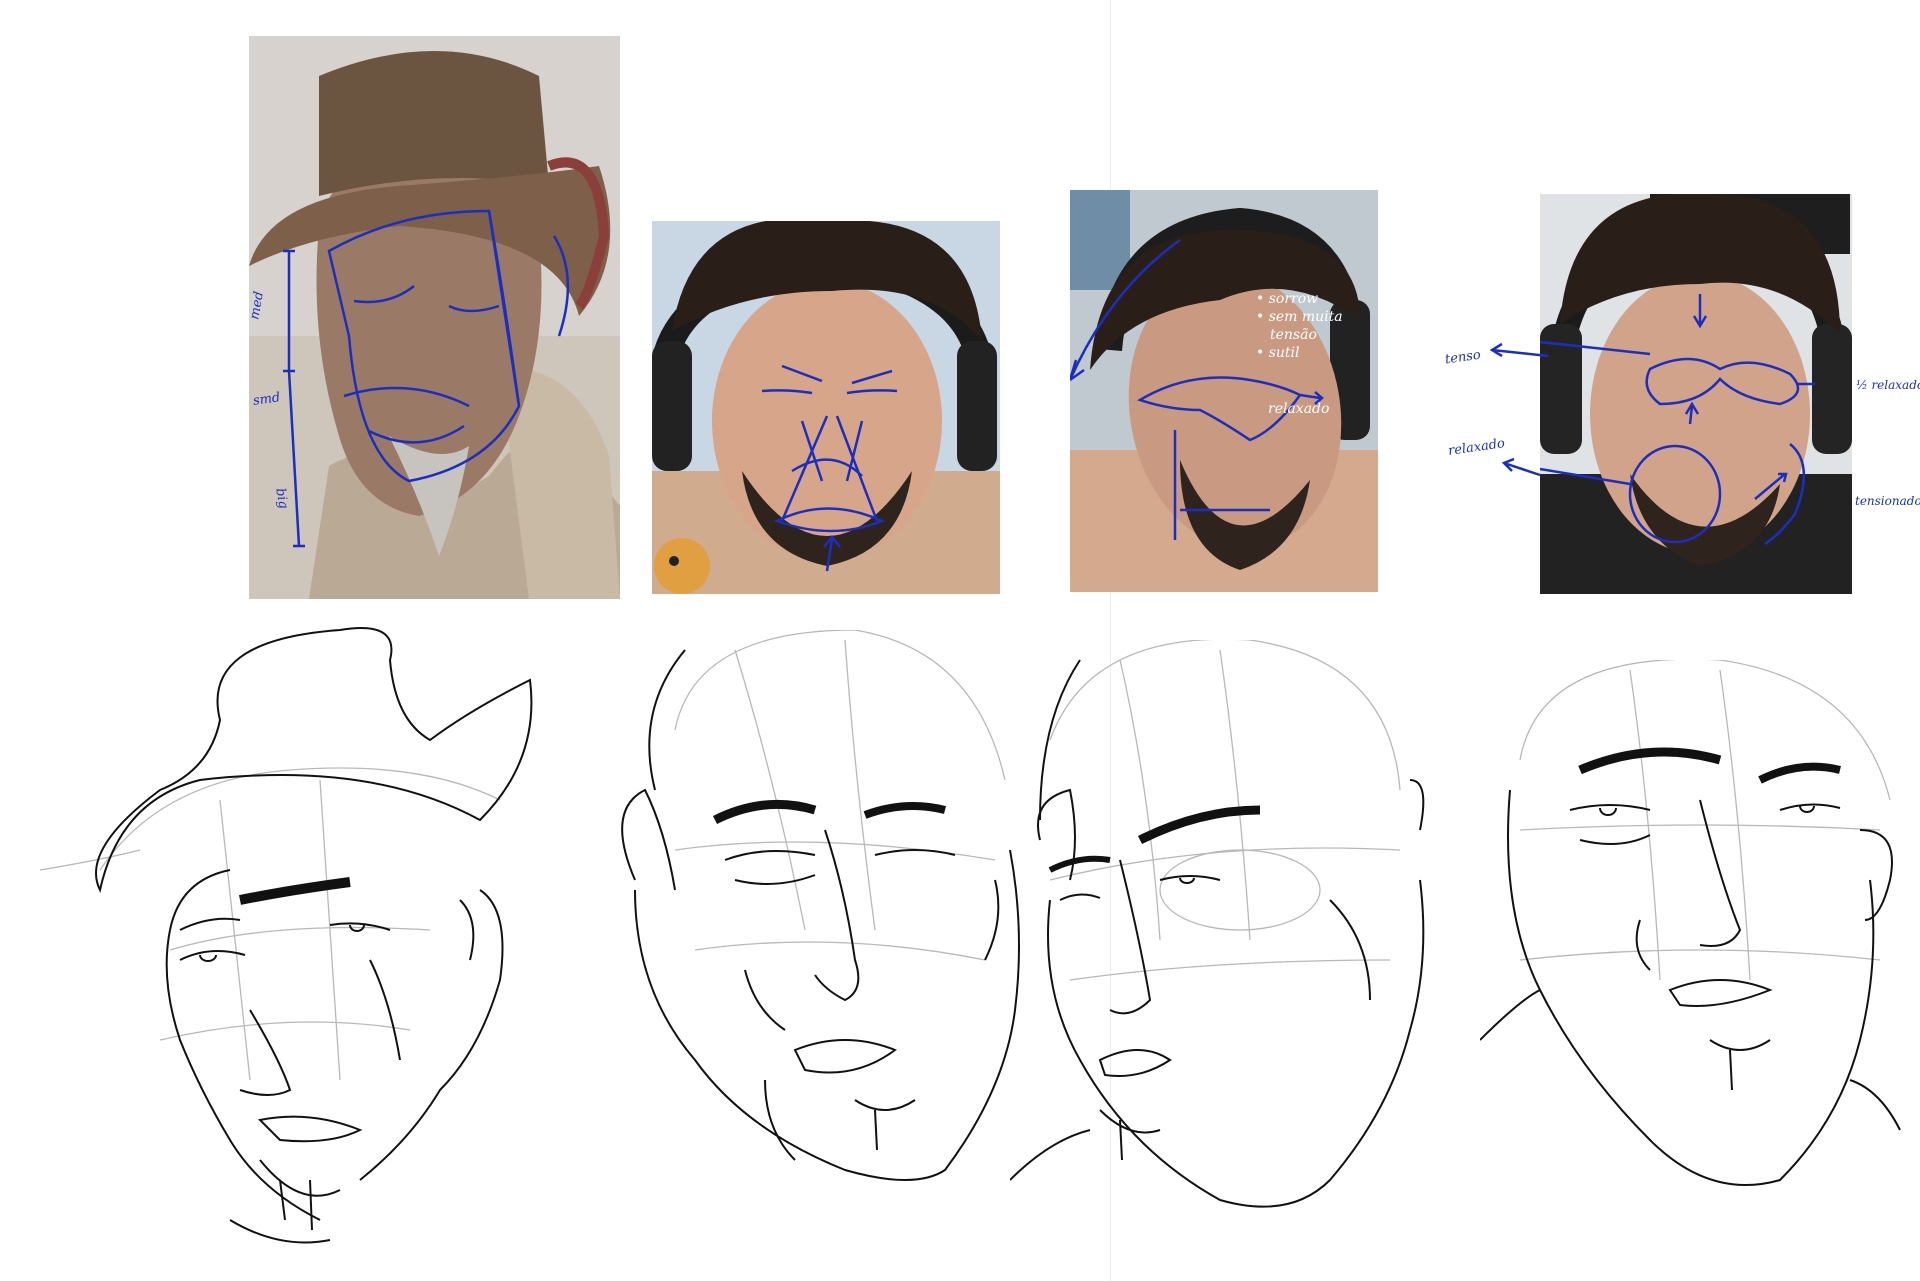  What do you see at coordinates (1887, 501) in the screenshot?
I see `label-tensionado: tensionado` at bounding box center [1887, 501].